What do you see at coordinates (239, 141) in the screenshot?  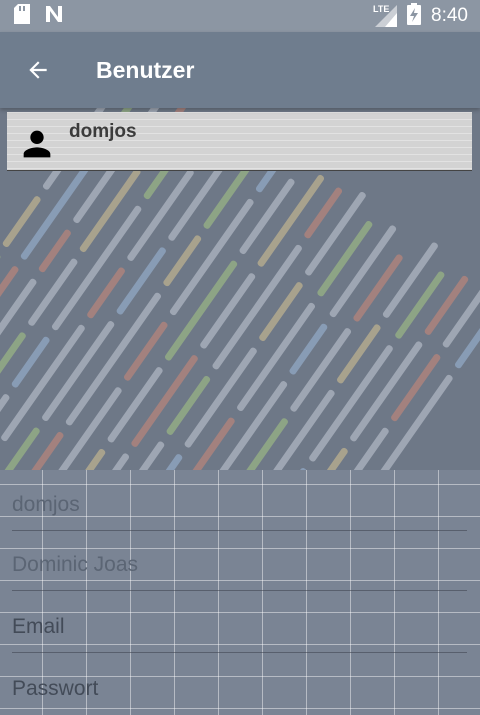 I see `list-item-user: domjos` at bounding box center [239, 141].